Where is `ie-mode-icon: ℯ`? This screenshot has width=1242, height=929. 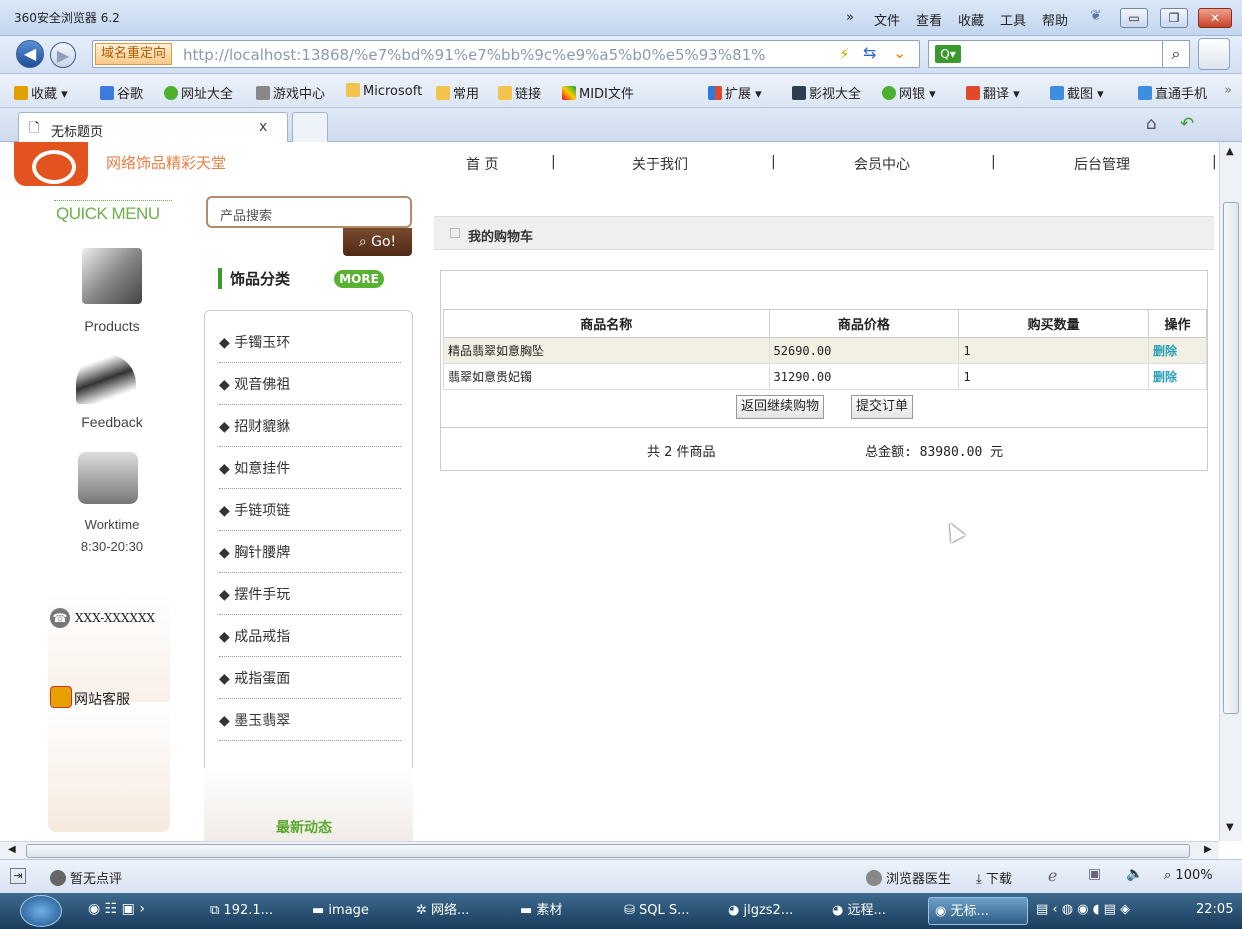
ie-mode-icon: ℯ is located at coordinates (1052, 875).